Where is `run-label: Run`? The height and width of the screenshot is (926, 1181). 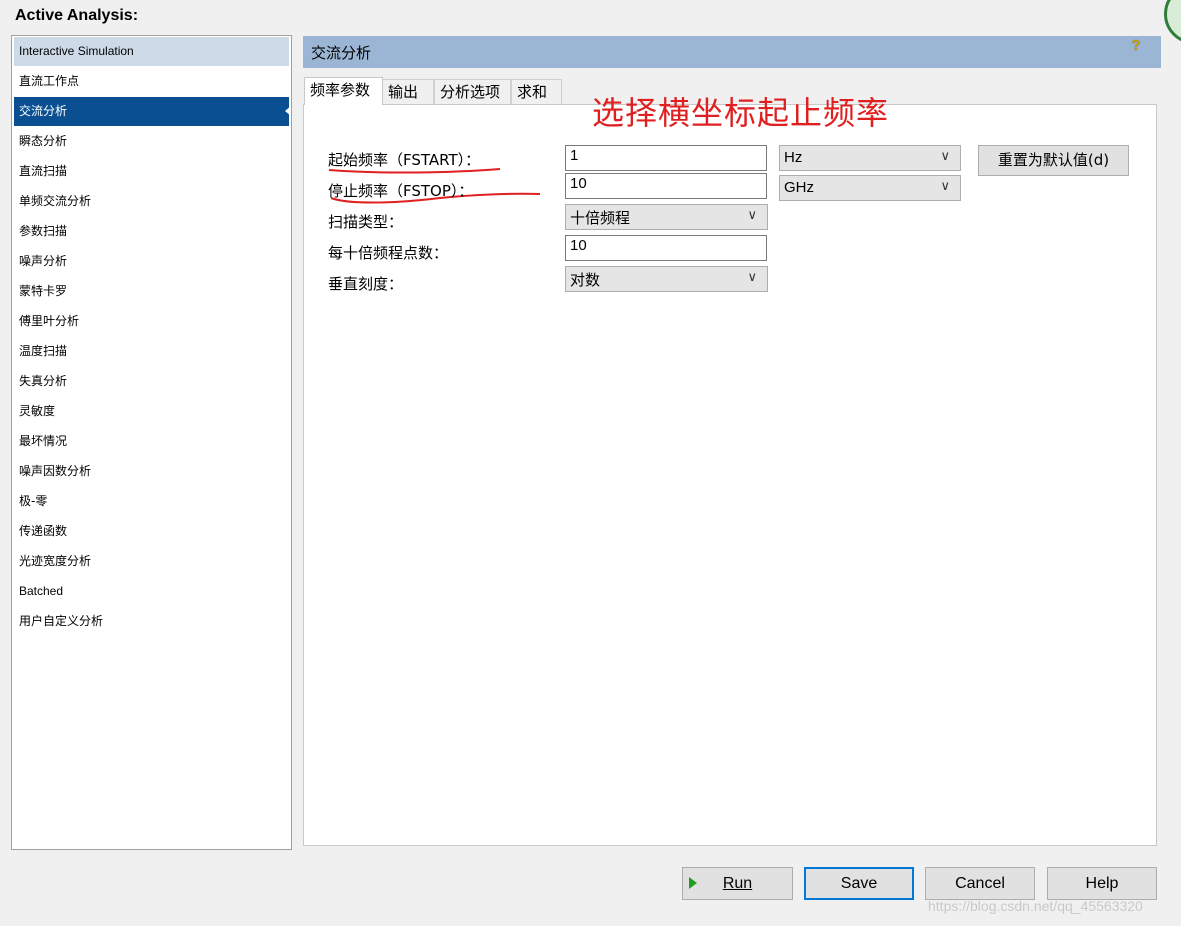
run-label: Run is located at coordinates (737, 883).